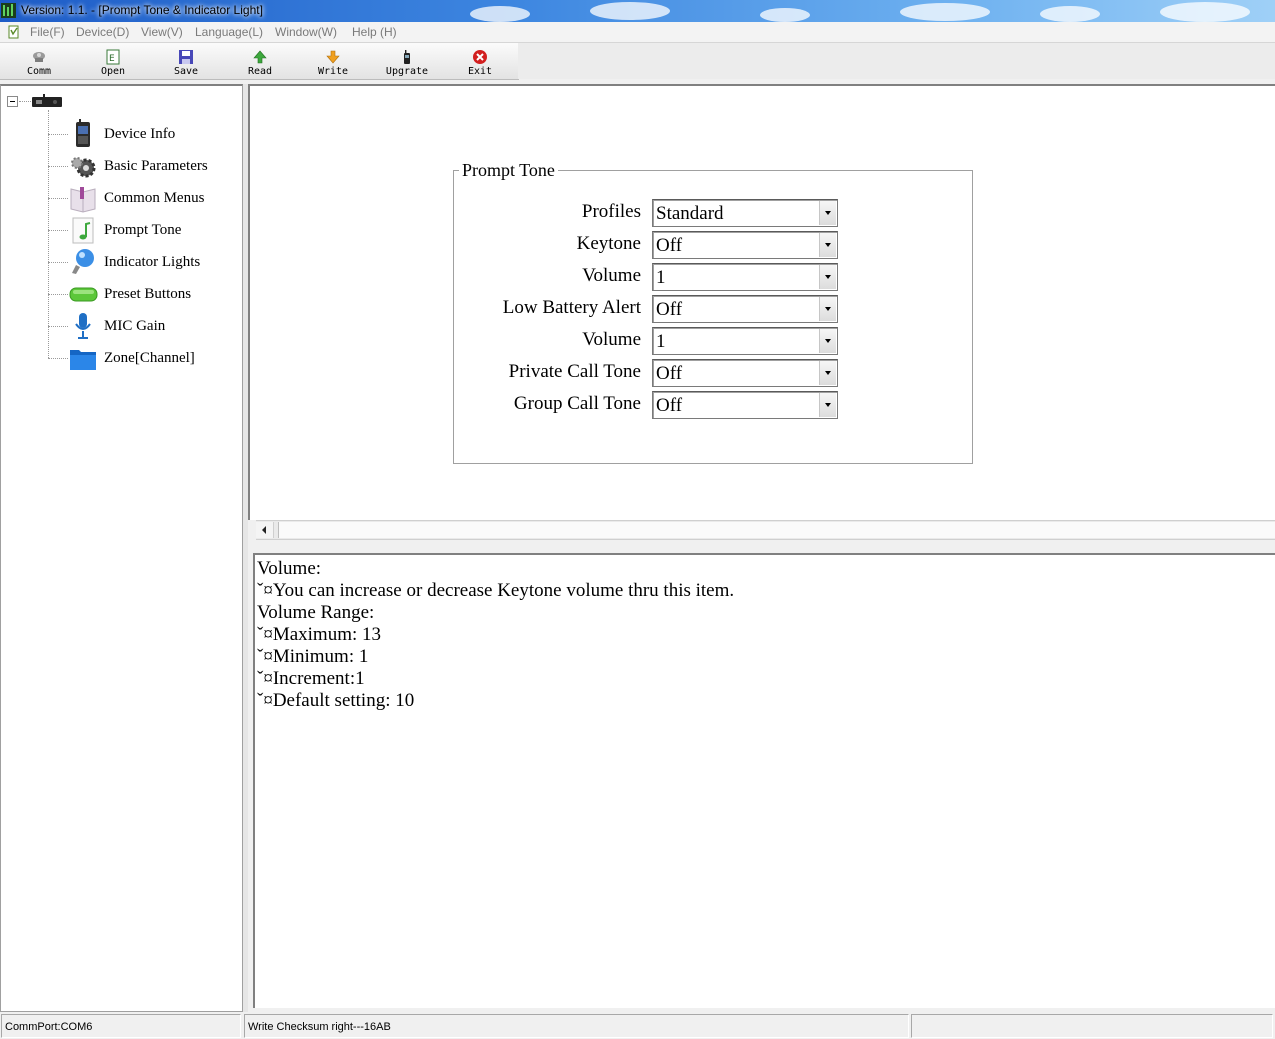 This screenshot has width=1275, height=1039. Describe the element at coordinates (143, 358) in the screenshot. I see `tree-item-zone-channel: Zone[Channel]` at that location.